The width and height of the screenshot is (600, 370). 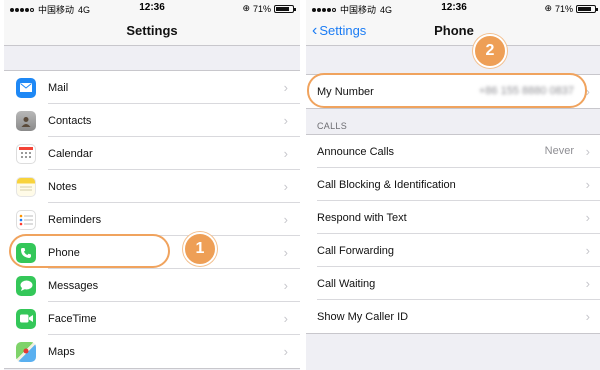 What do you see at coordinates (453, 217) in the screenshot?
I see `respond-with-text-row: Respond with Text ›` at bounding box center [453, 217].